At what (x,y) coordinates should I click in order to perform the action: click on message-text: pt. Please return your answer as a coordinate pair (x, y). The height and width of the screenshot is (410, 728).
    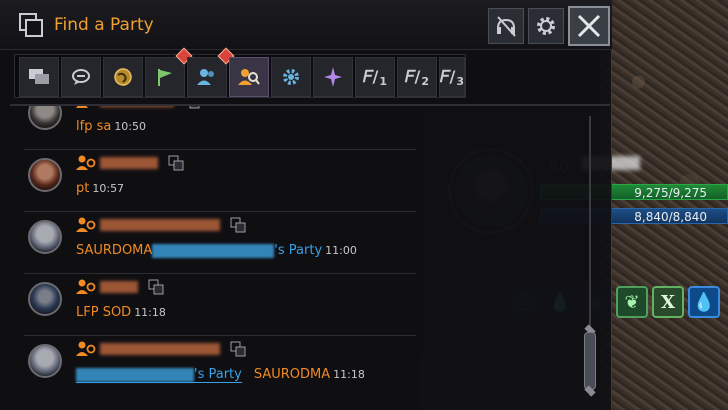
    Looking at the image, I should click on (83, 188).